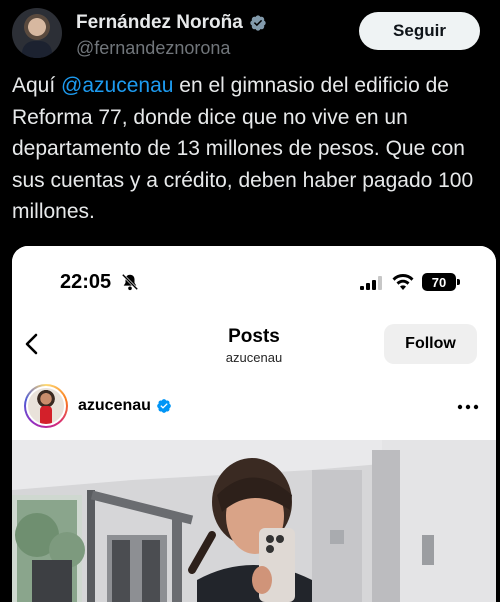 The height and width of the screenshot is (602, 500). What do you see at coordinates (254, 281) in the screenshot?
I see `phone-status-bar: 22:05 70` at bounding box center [254, 281].